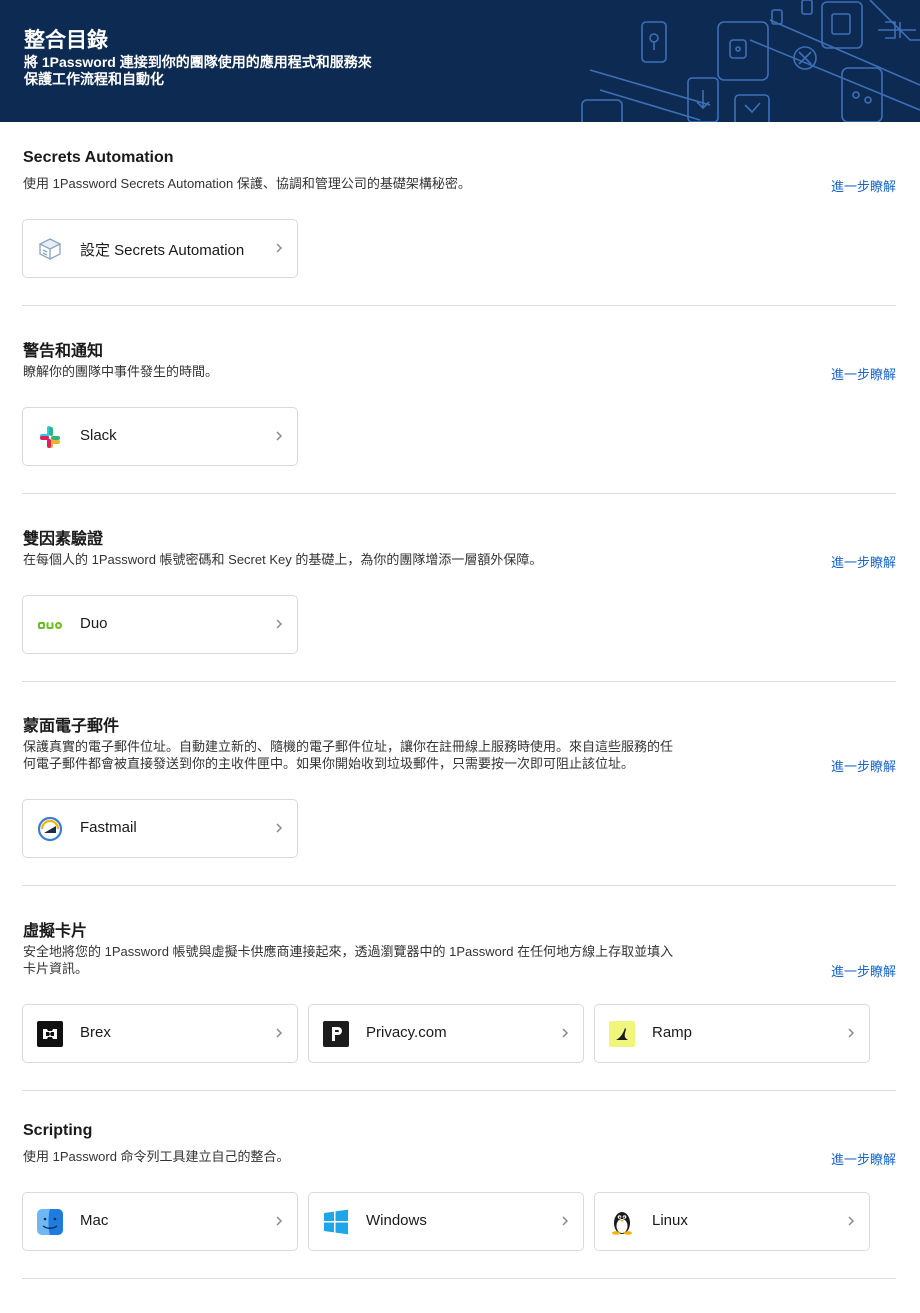  I want to click on card-windows: Windows, so click(446, 1221).